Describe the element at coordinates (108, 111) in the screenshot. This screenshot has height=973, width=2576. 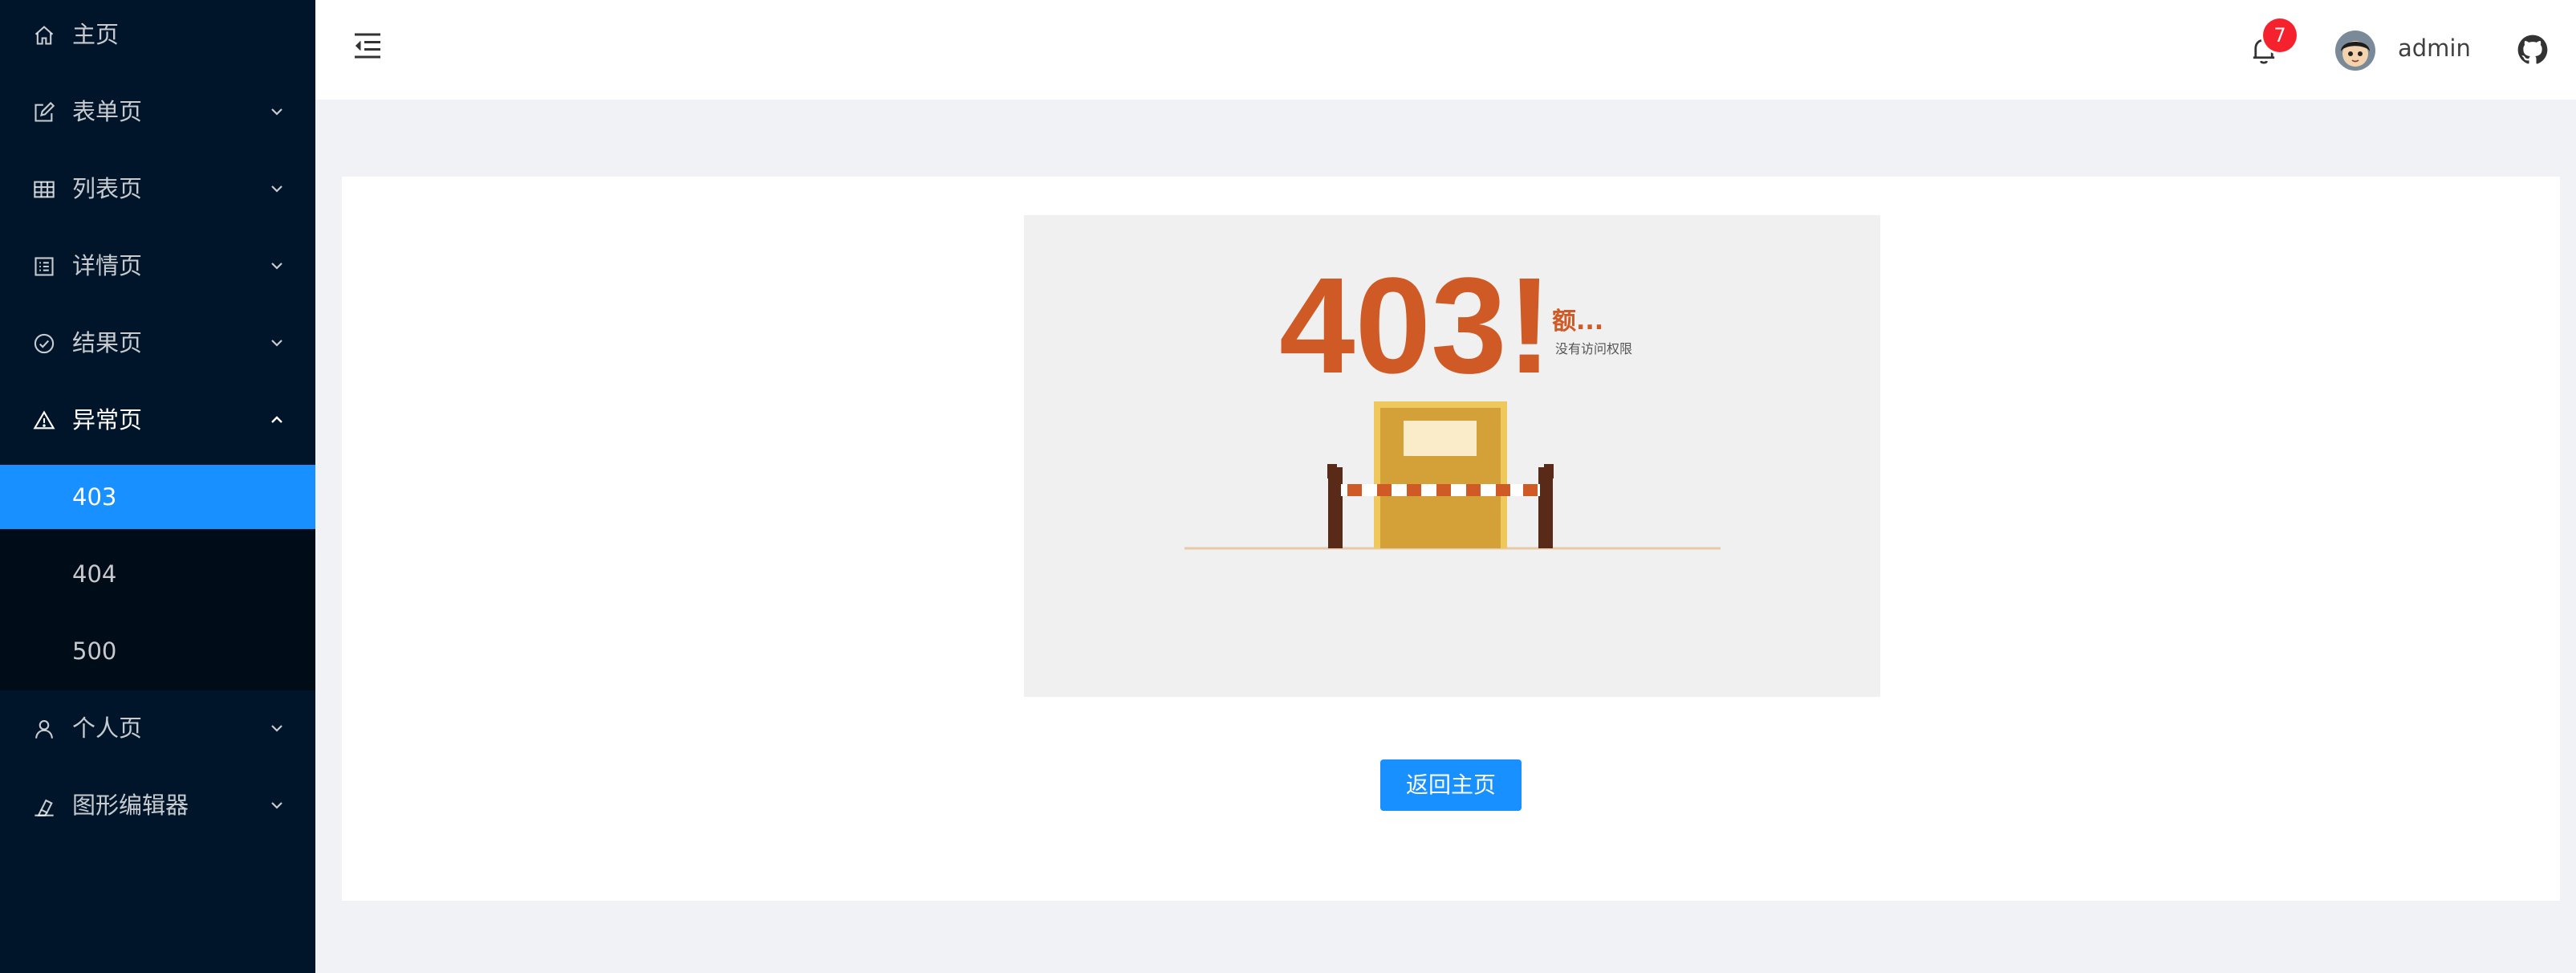
I see `menu-item-label: 表单页` at that location.